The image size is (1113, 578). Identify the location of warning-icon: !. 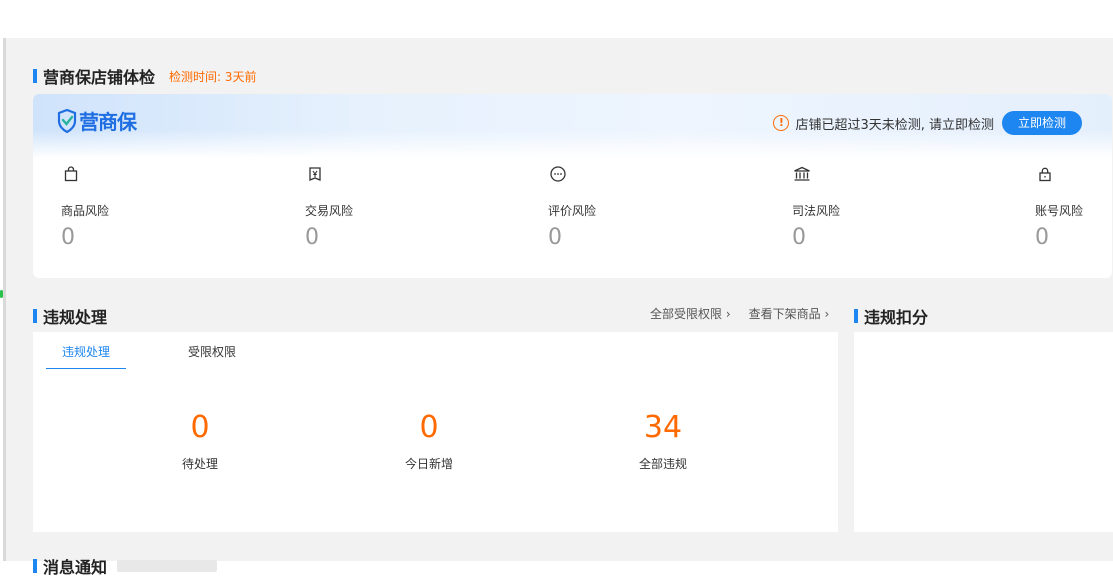
(781, 123).